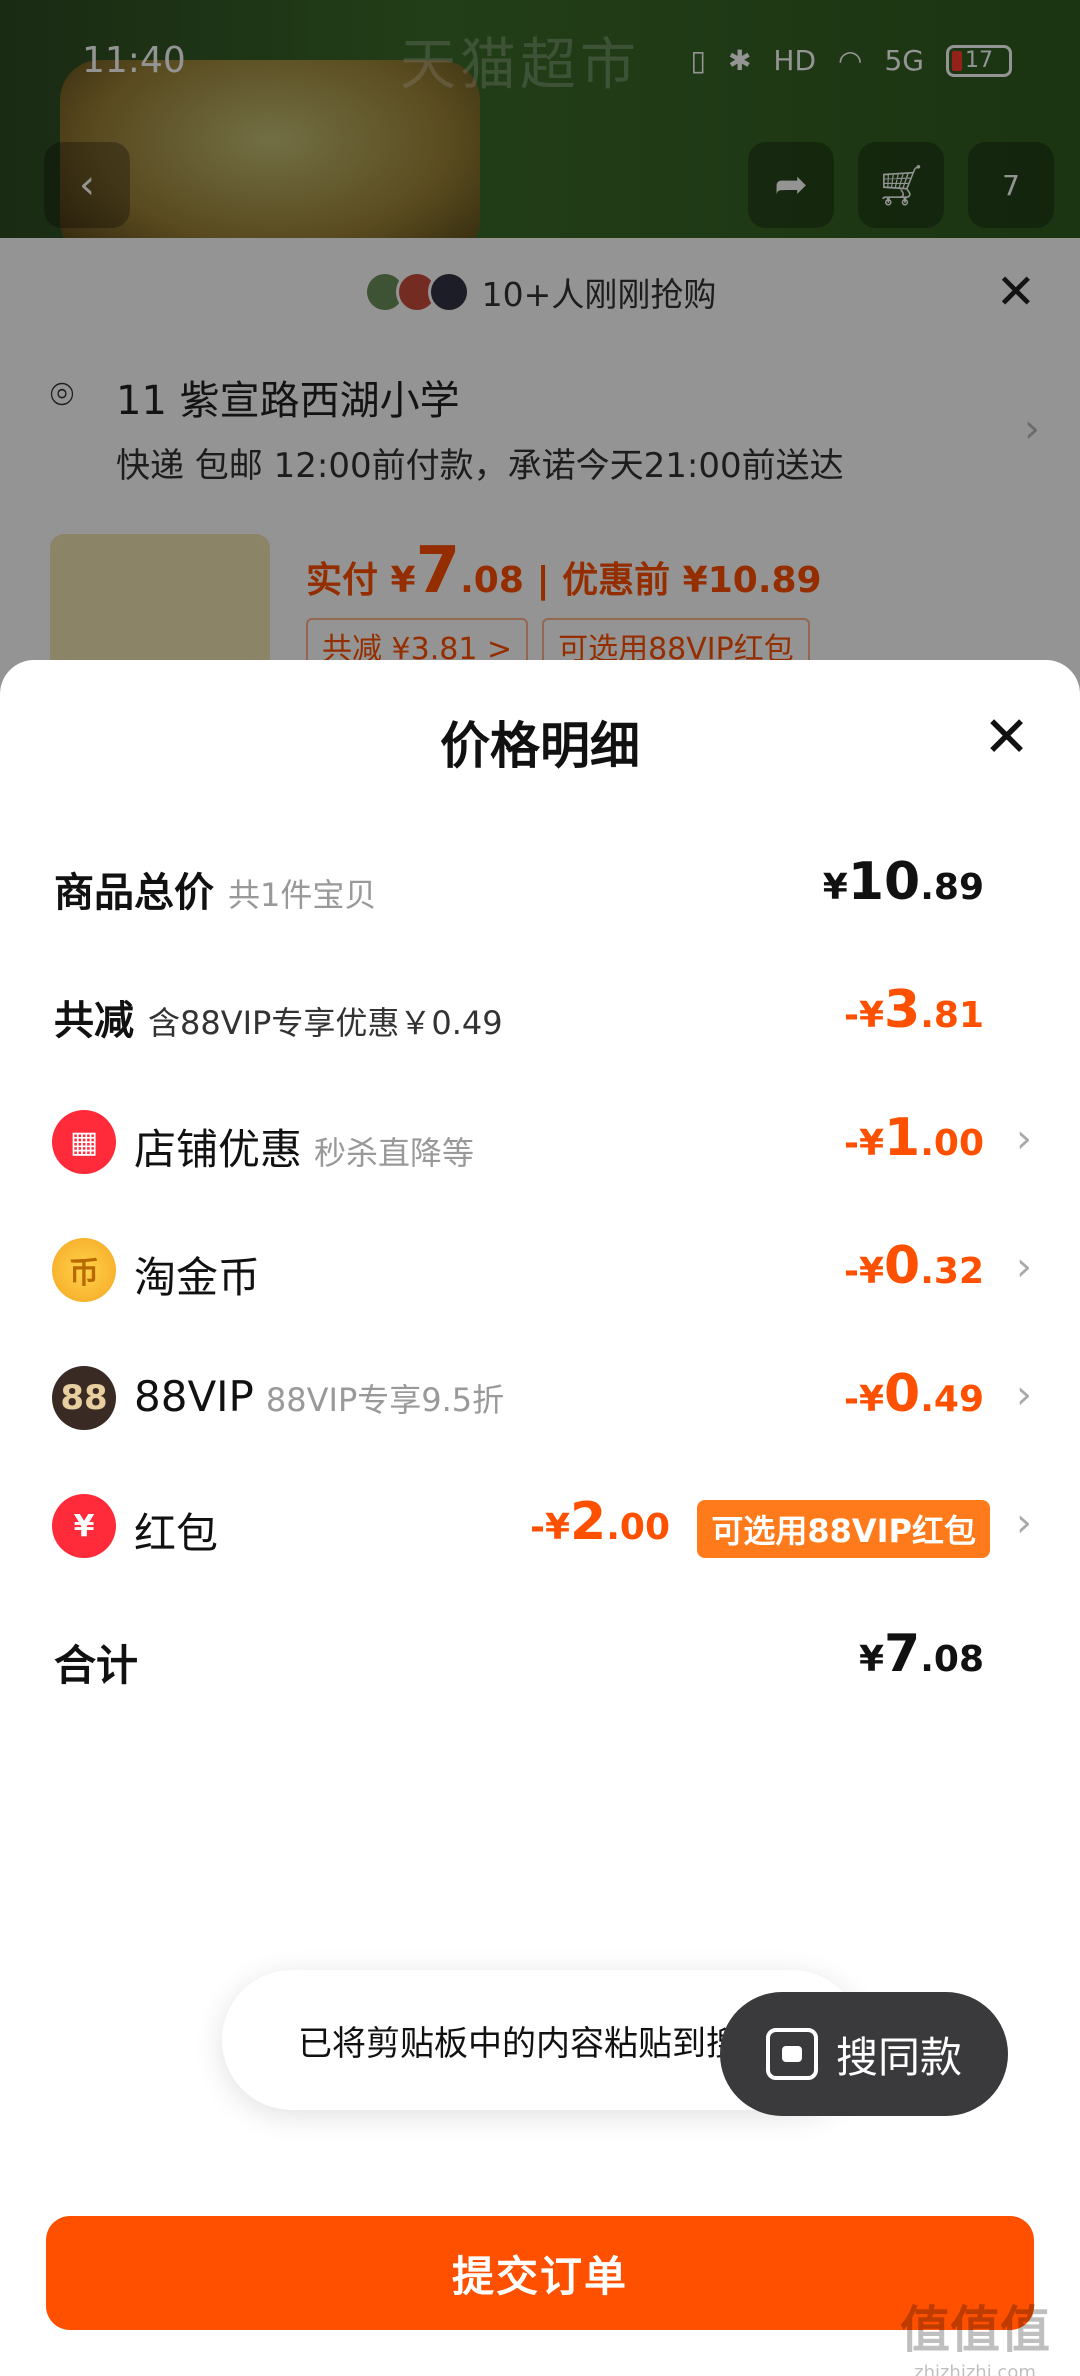 The height and width of the screenshot is (2376, 1080). I want to click on store-label: 店铺优惠, so click(218, 1149).